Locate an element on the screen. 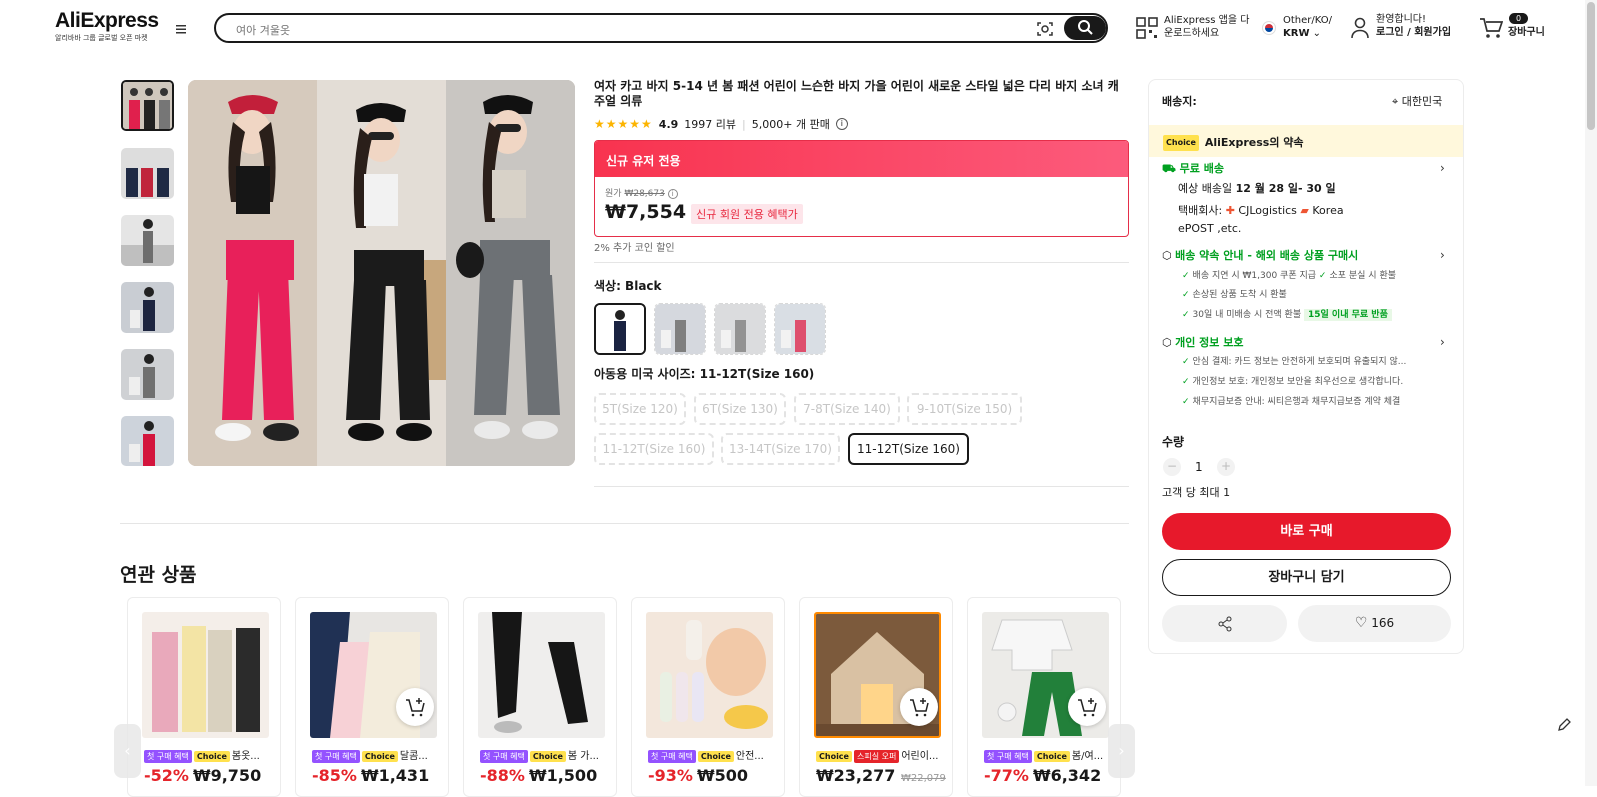  carrier-info-more: ePOST ,etc. is located at coordinates (1210, 228).